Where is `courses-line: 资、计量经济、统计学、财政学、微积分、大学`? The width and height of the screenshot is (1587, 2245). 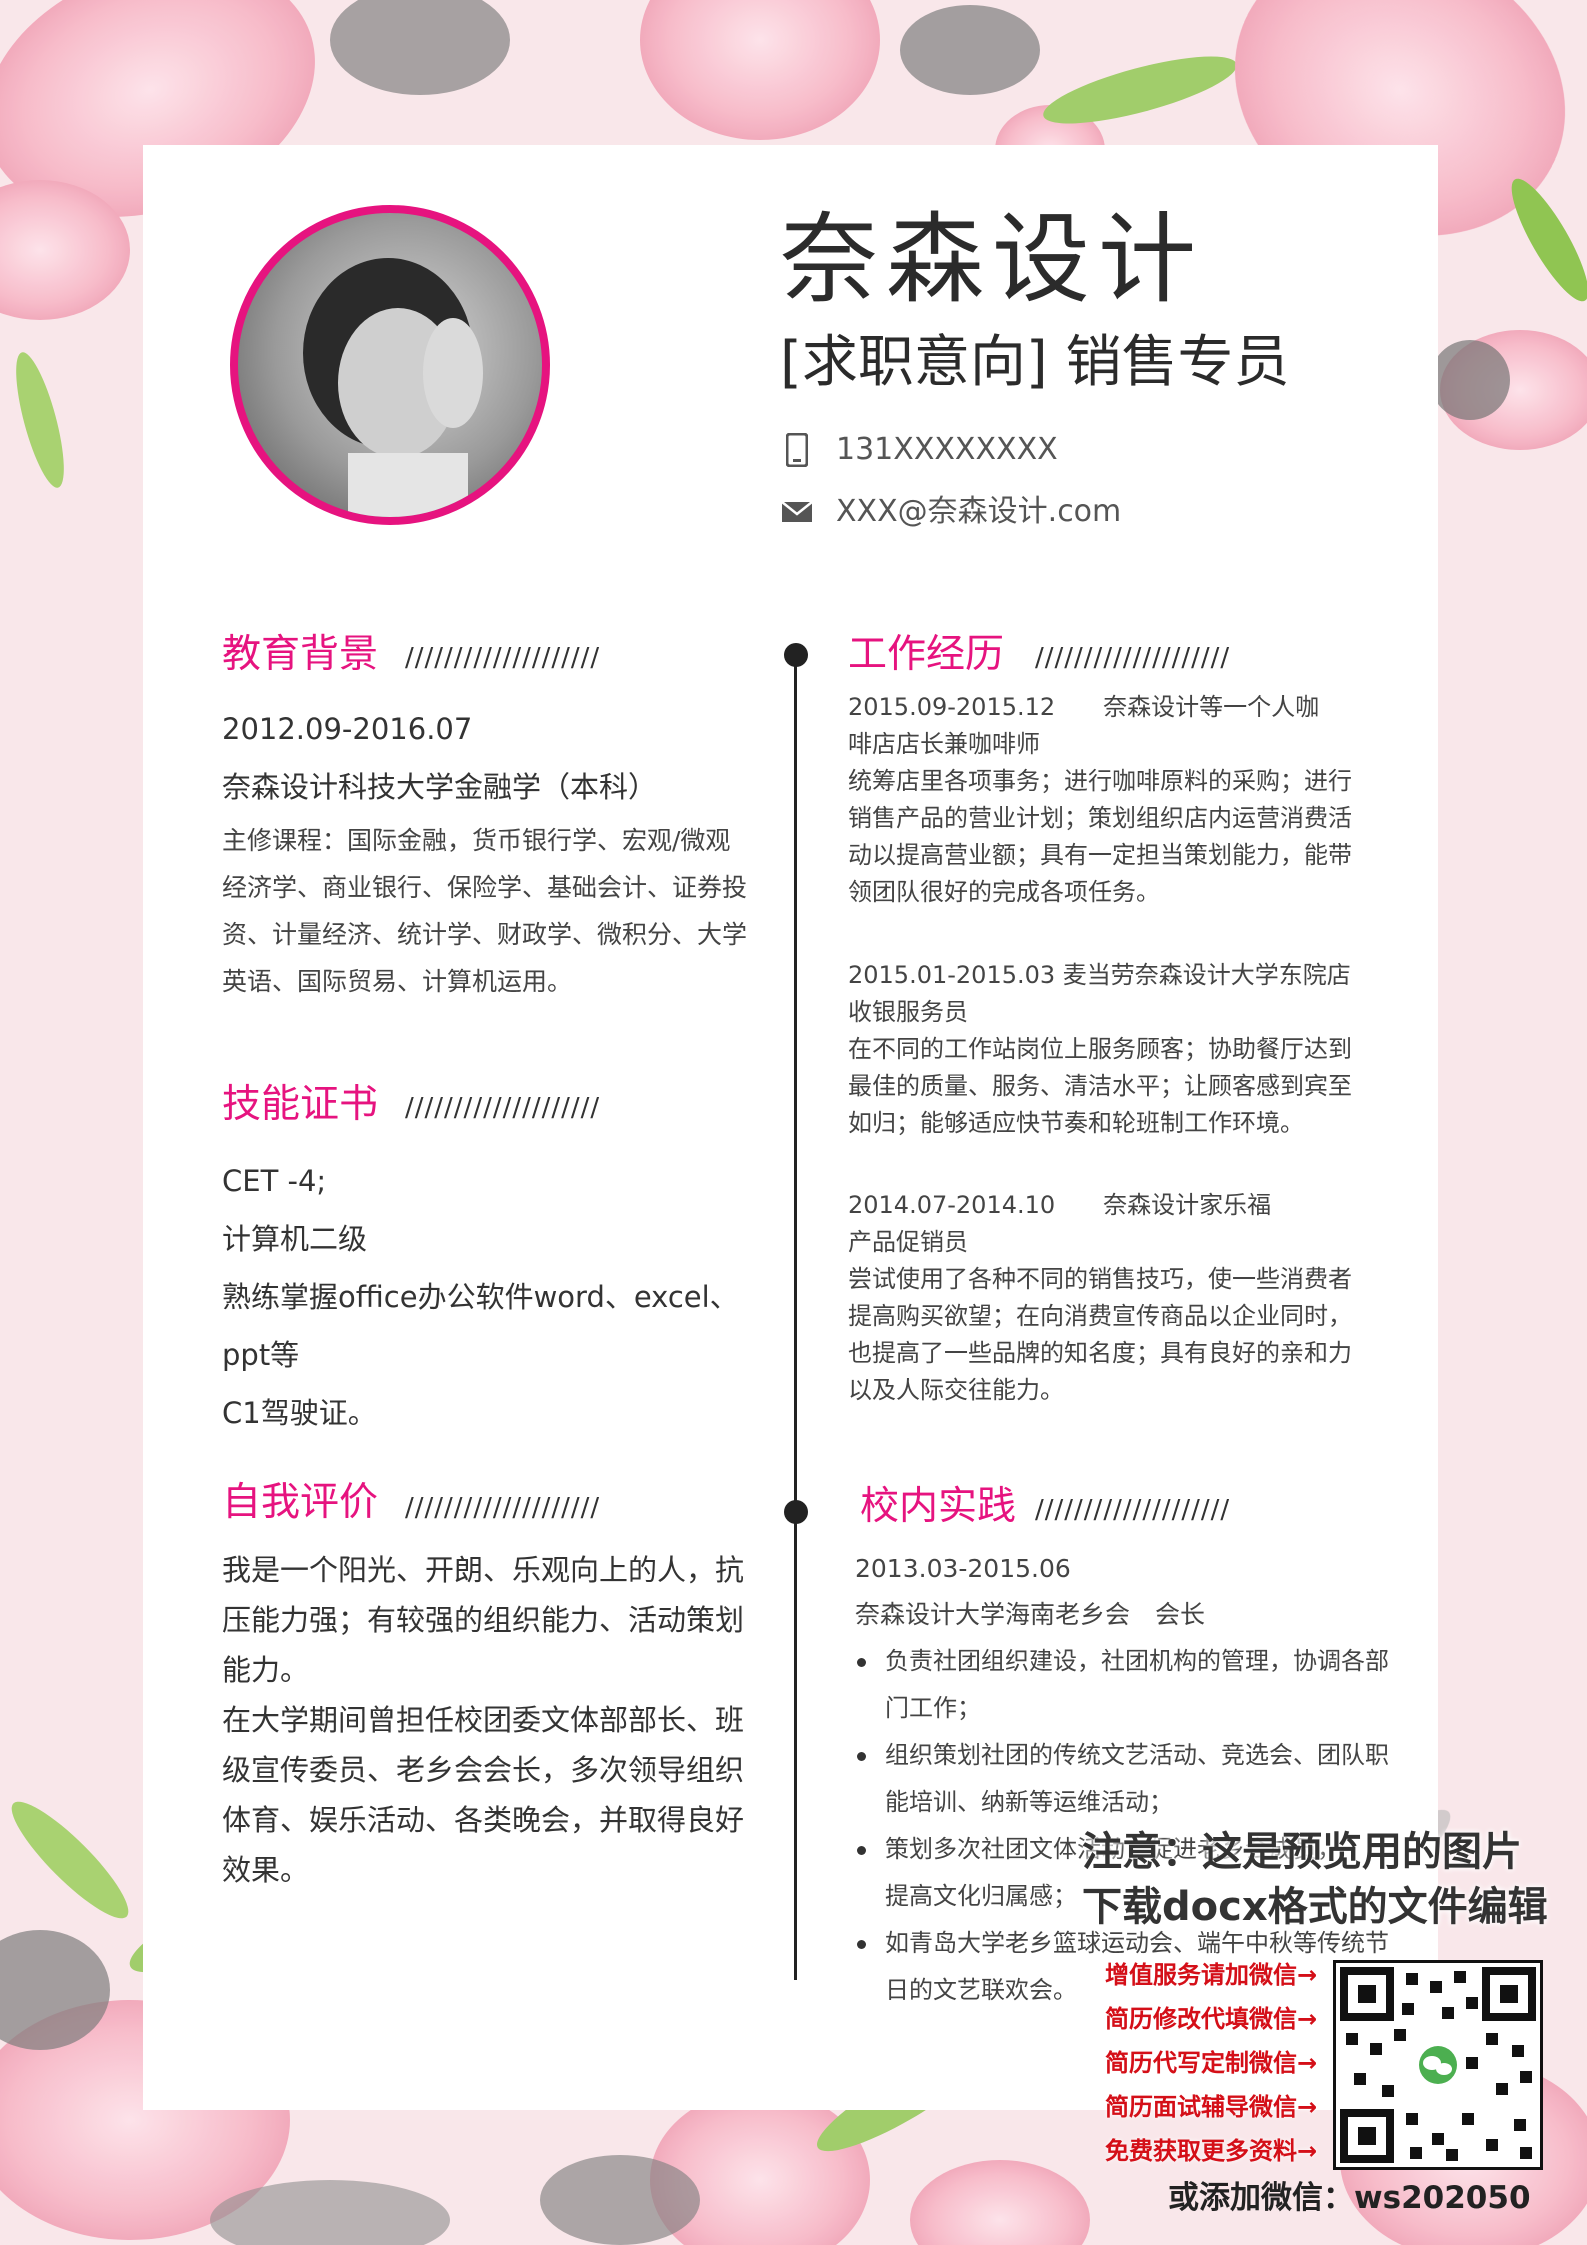 courses-line: 资、计量经济、统计学、财政学、微积分、大学 is located at coordinates (485, 934).